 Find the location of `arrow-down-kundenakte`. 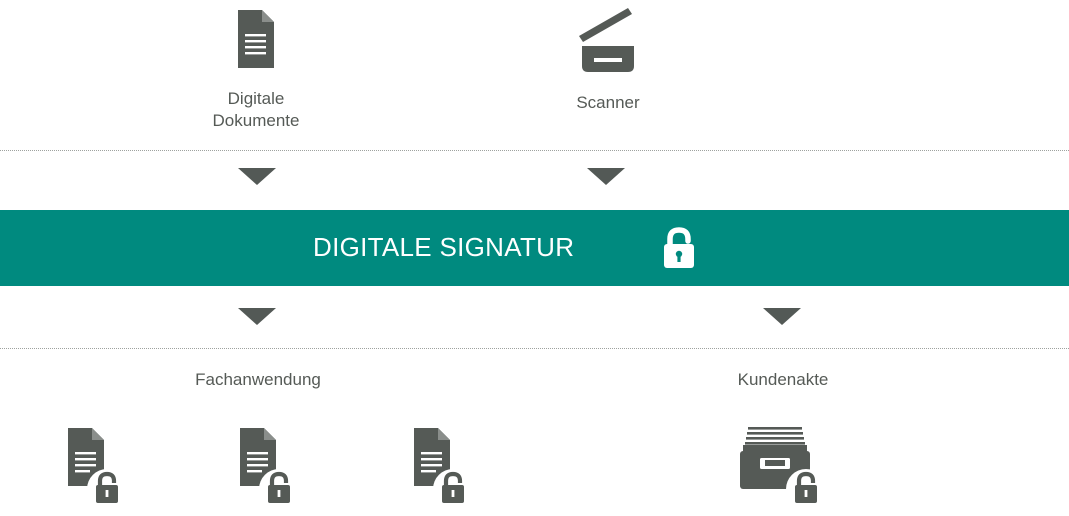

arrow-down-kundenakte is located at coordinates (782, 316).